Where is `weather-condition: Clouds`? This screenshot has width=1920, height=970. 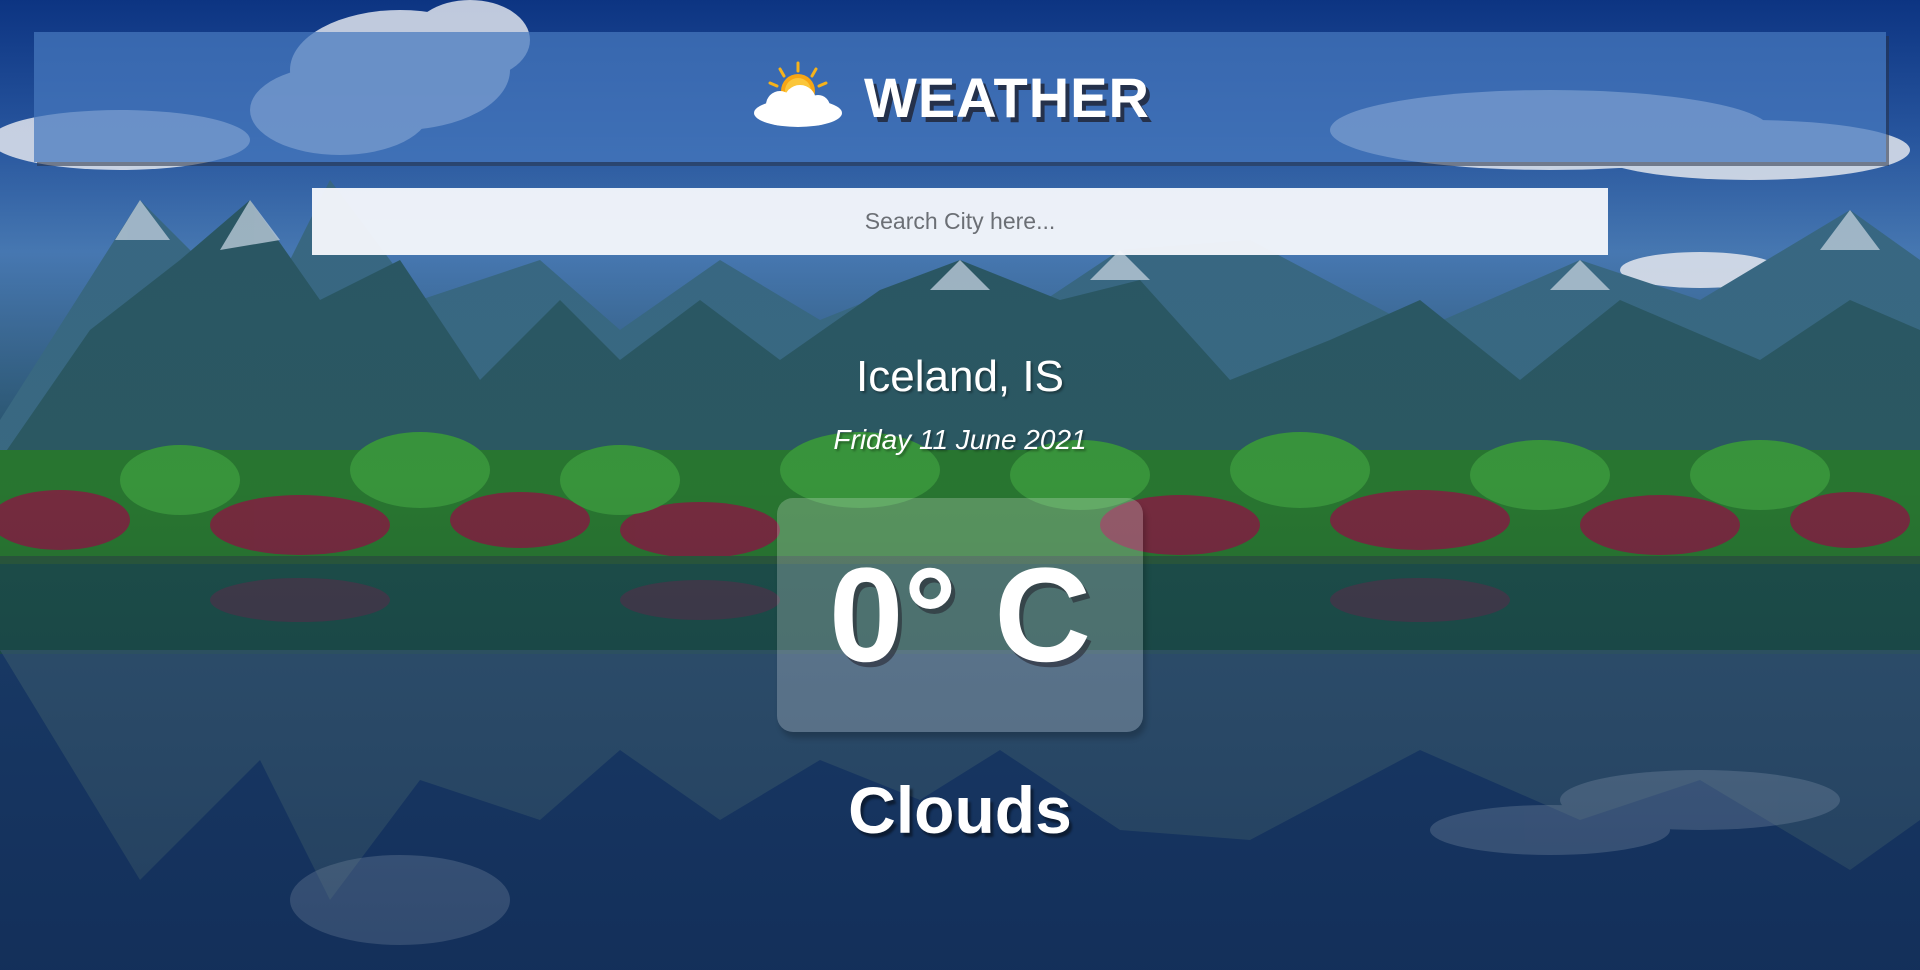
weather-condition: Clouds is located at coordinates (960, 810).